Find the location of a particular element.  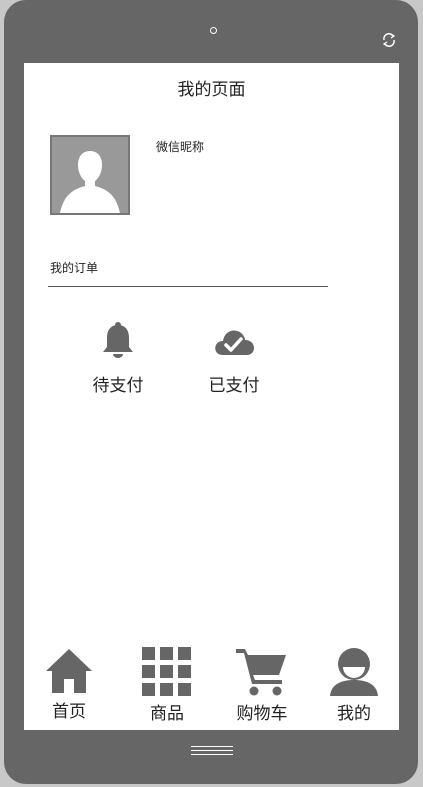

tab-products: 商品 is located at coordinates (167, 685).